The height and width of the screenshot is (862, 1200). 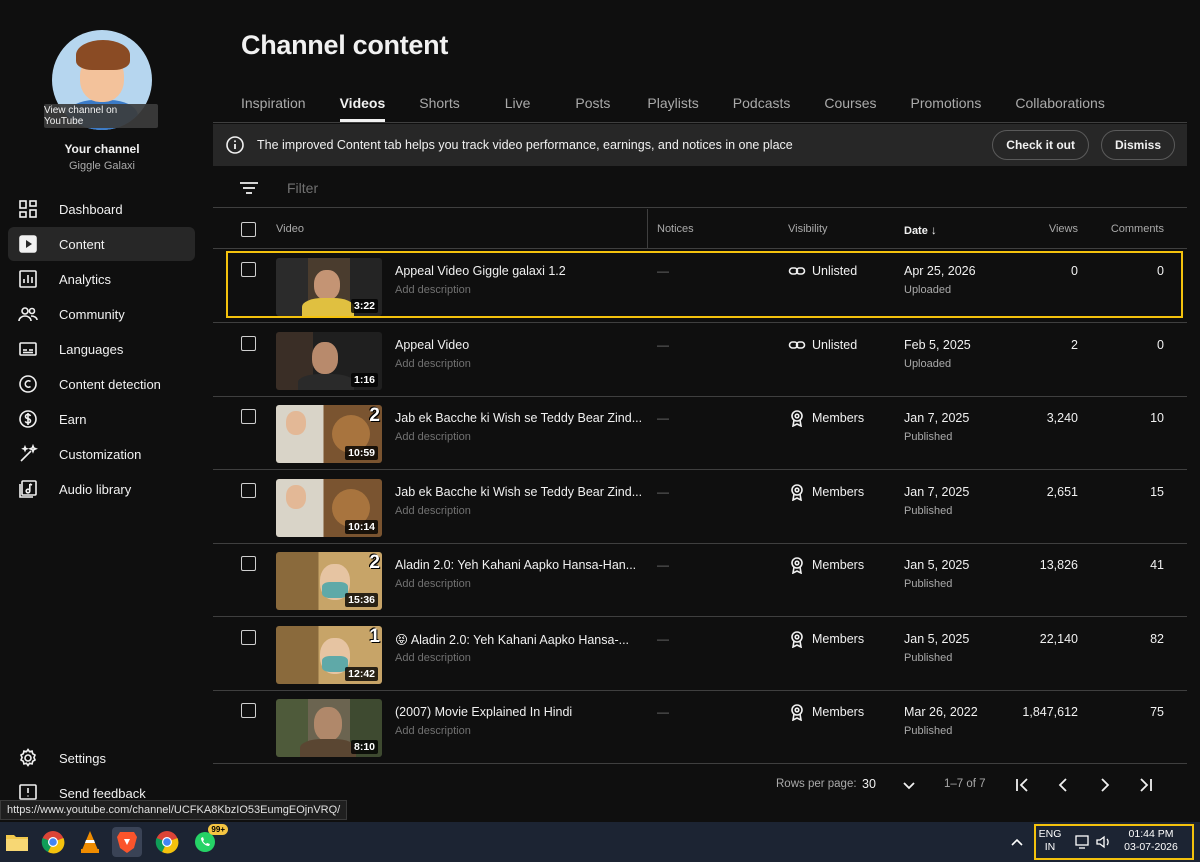 What do you see at coordinates (95, 489) in the screenshot?
I see `sidebar-item-label: Audio library` at bounding box center [95, 489].